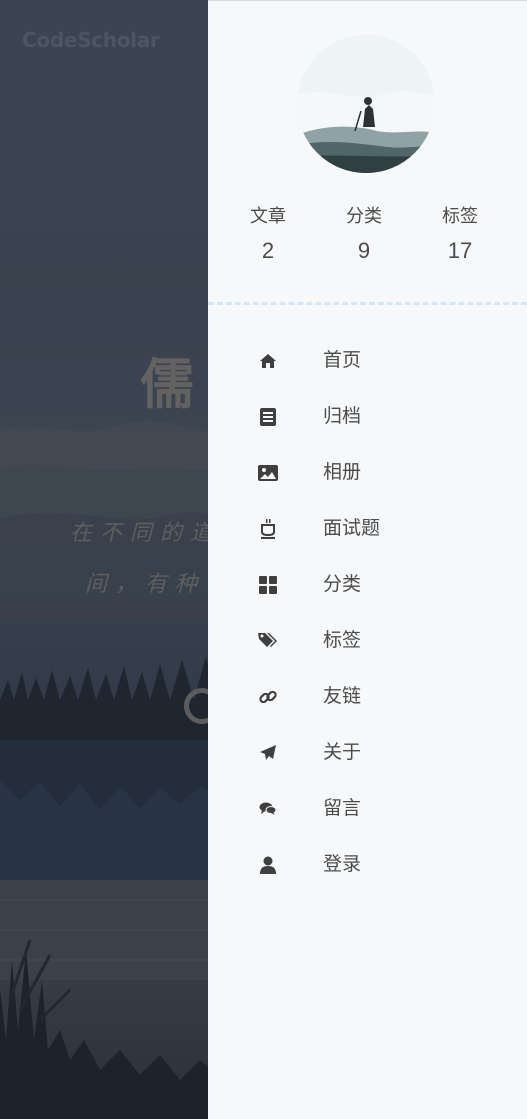 This screenshot has height=1119, width=527. What do you see at coordinates (342, 696) in the screenshot?
I see `menu-item-label: 友链` at bounding box center [342, 696].